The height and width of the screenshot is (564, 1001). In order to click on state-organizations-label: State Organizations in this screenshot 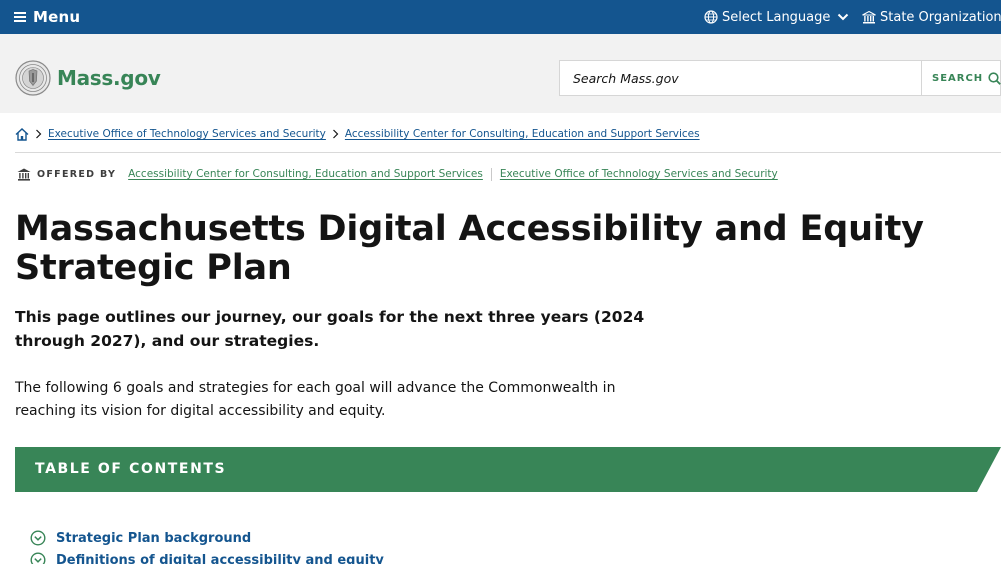, I will do `click(940, 17)`.